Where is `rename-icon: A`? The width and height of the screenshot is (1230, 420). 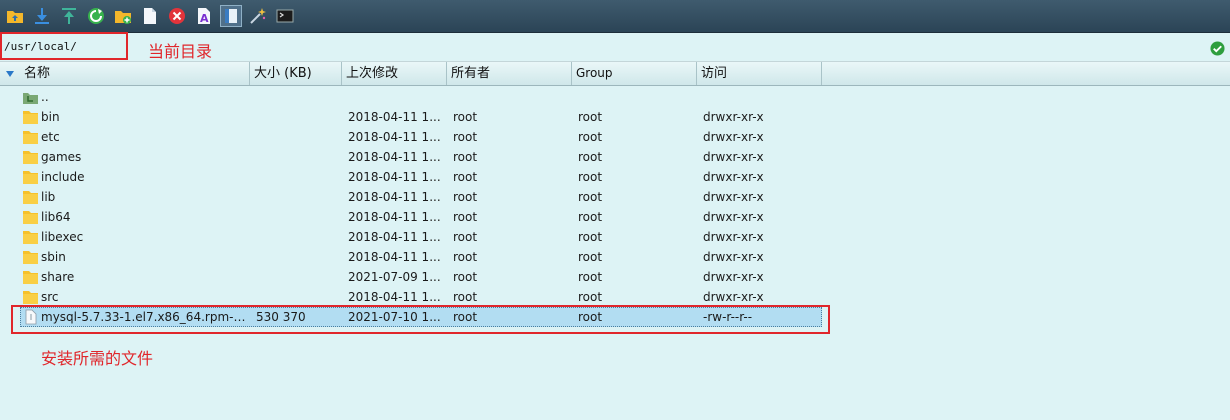 rename-icon: A is located at coordinates (204, 16).